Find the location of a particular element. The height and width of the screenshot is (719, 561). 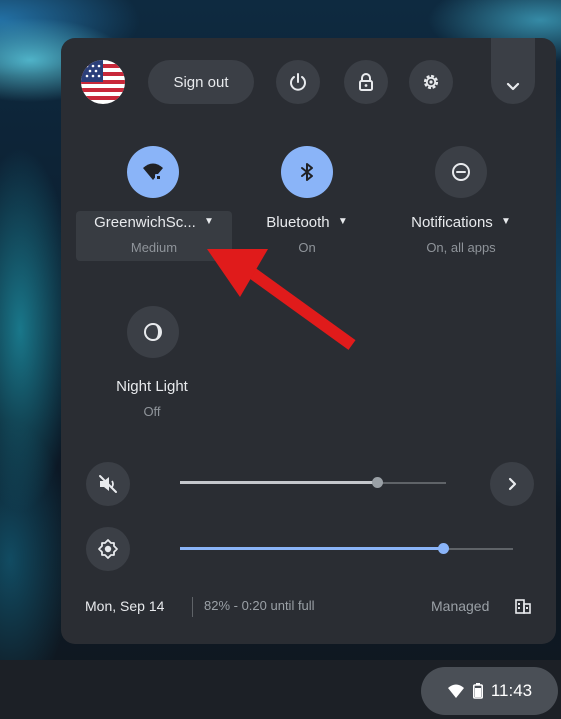

status-tray: 11:43 is located at coordinates (489, 691).